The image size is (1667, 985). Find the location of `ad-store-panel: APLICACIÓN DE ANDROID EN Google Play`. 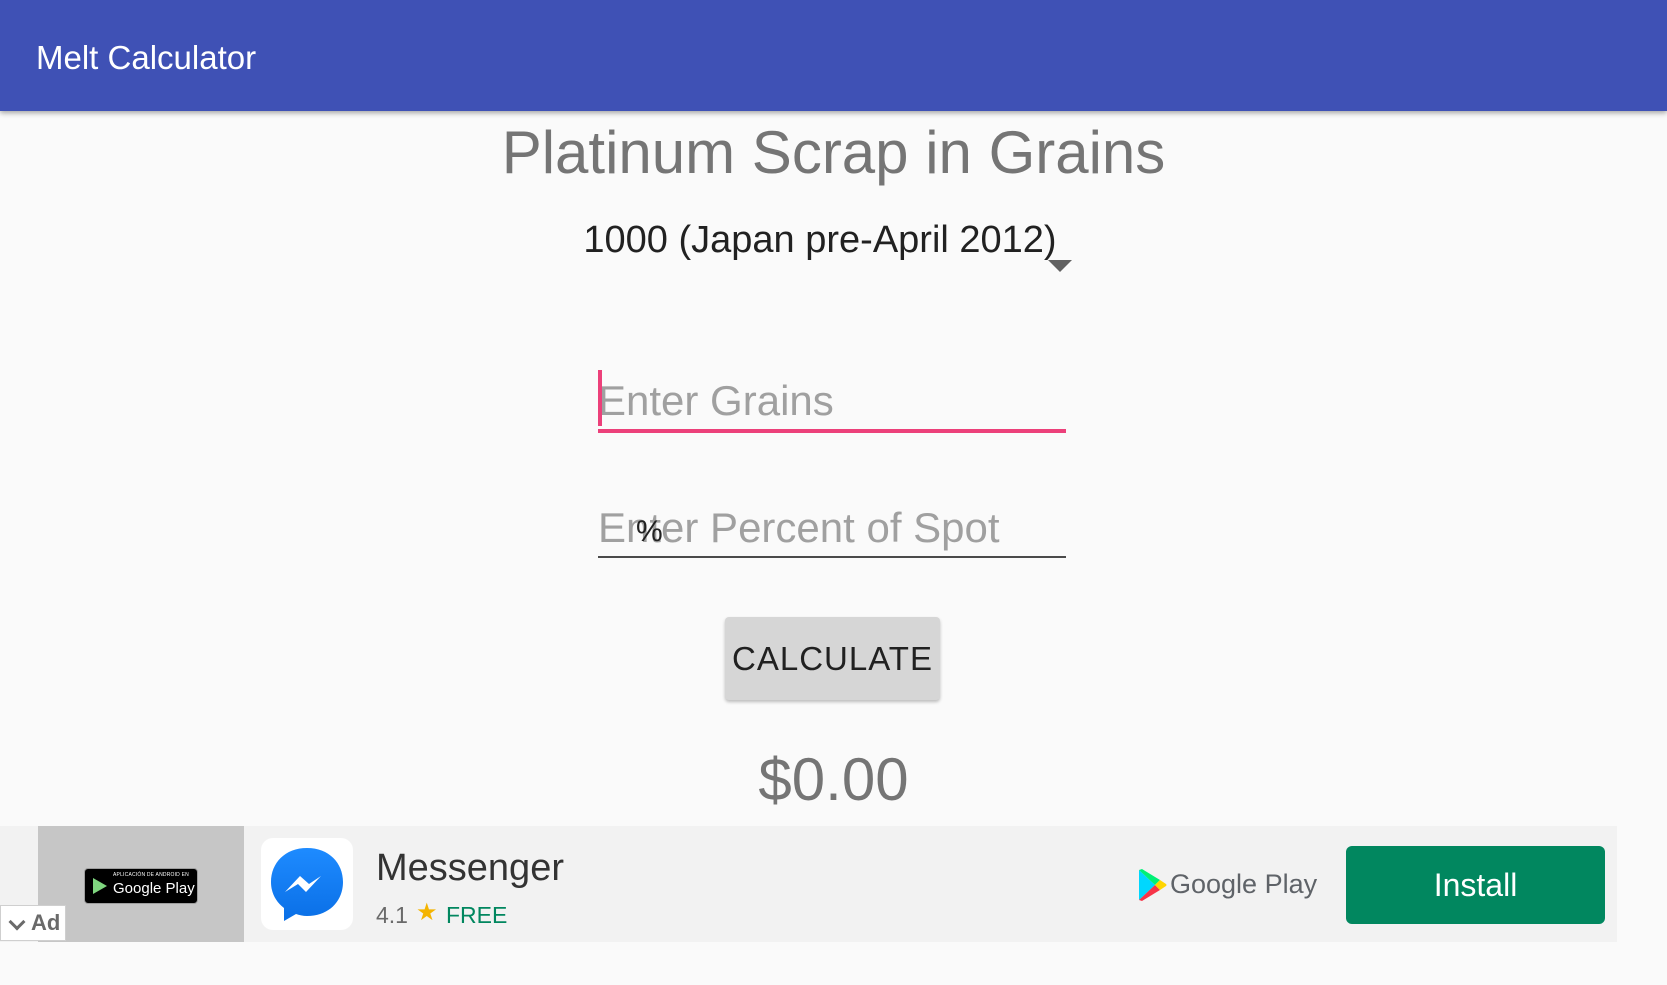

ad-store-panel: APLICACIÓN DE ANDROID EN Google Play is located at coordinates (141, 884).